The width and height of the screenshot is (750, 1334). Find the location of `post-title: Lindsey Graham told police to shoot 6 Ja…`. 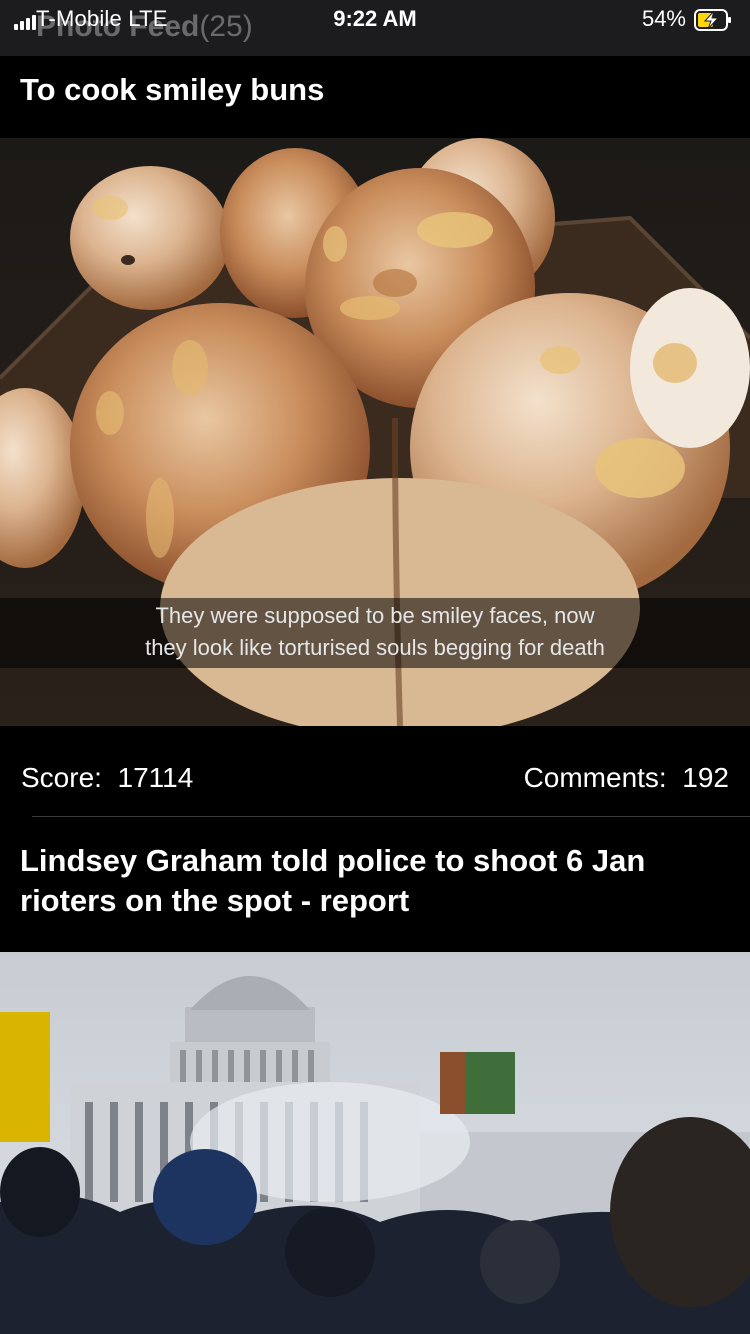

post-title: Lindsey Graham told police to shoot 6 Ja… is located at coordinates (375, 869).